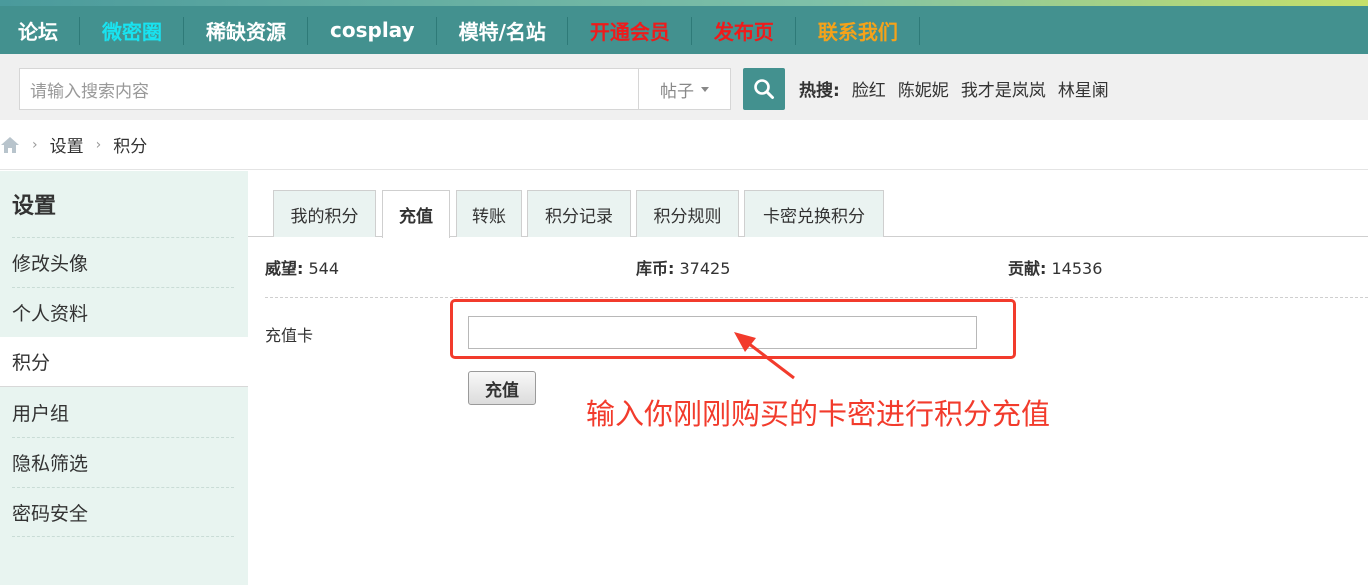  Describe the element at coordinates (123, 262) in the screenshot. I see `sidebar-item-avatar: 修改头像` at that location.